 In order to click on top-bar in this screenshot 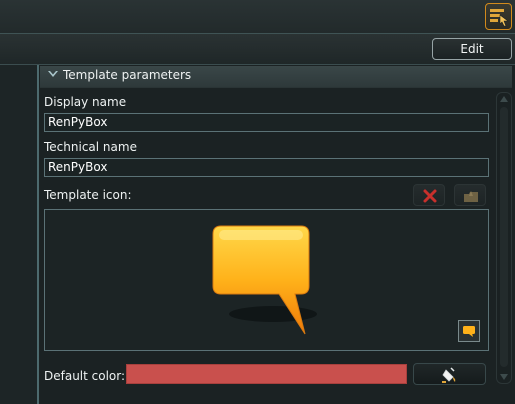, I will do `click(257, 17)`.